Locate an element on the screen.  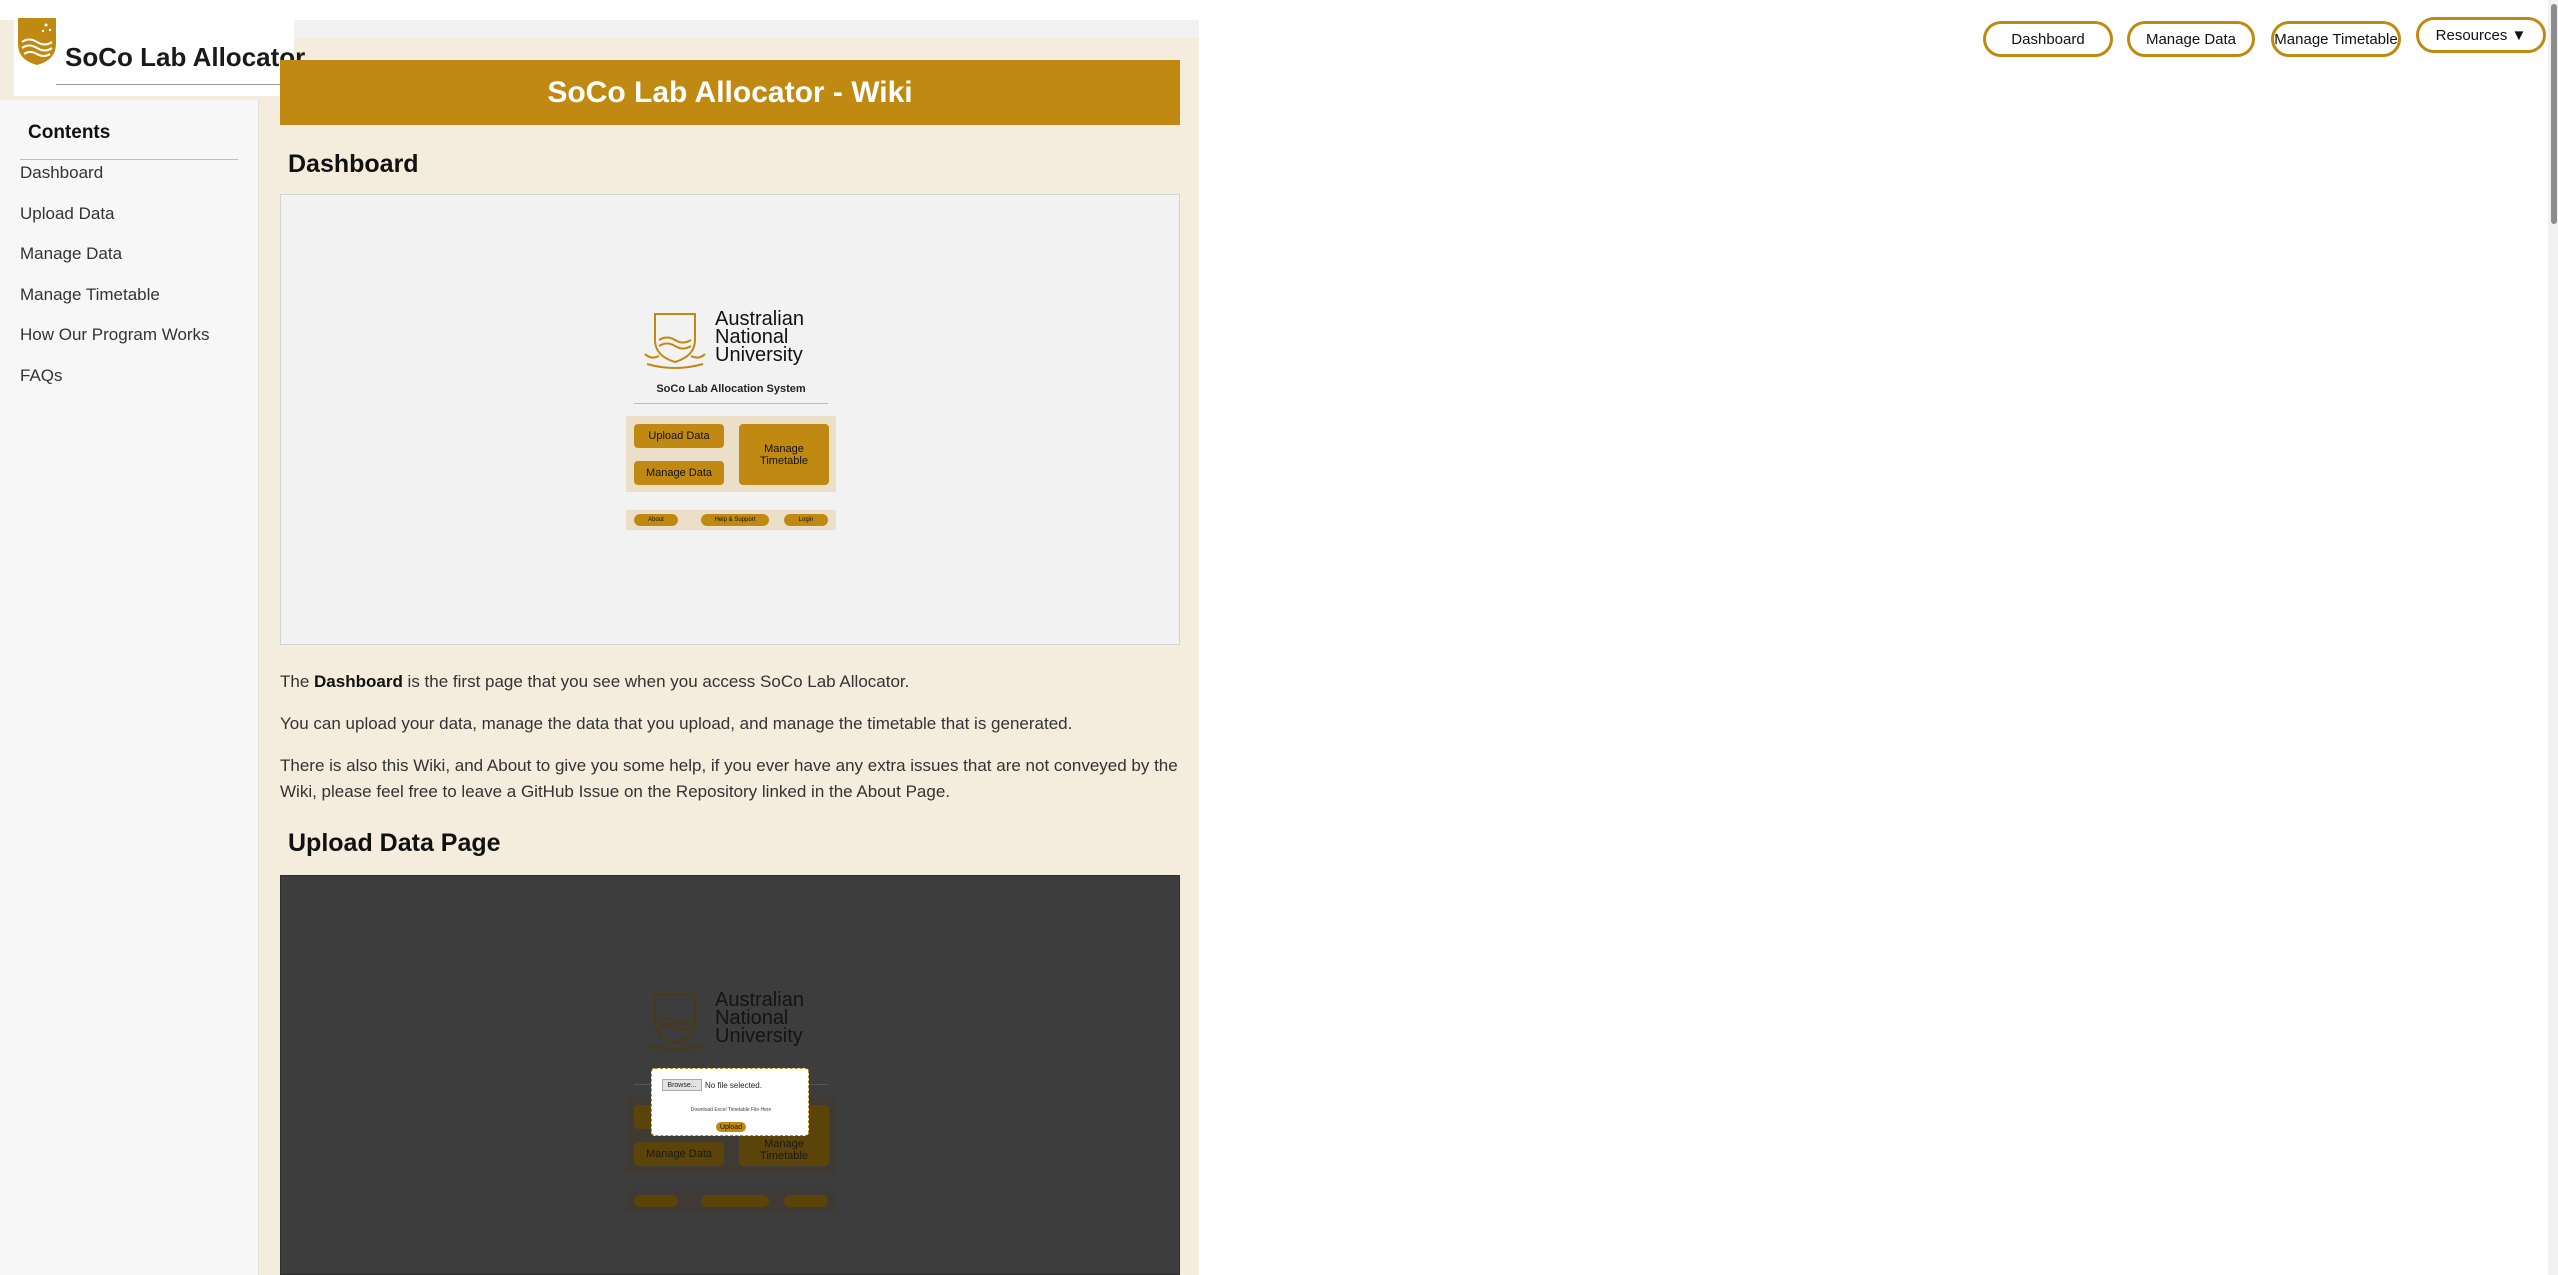
preview-upload-button: Upload is located at coordinates (731, 1127).